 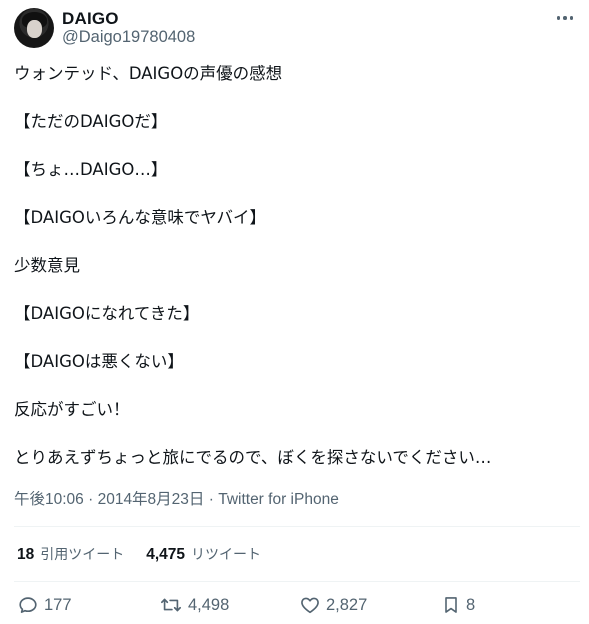 What do you see at coordinates (458, 605) in the screenshot?
I see `bookmark-button: 8` at bounding box center [458, 605].